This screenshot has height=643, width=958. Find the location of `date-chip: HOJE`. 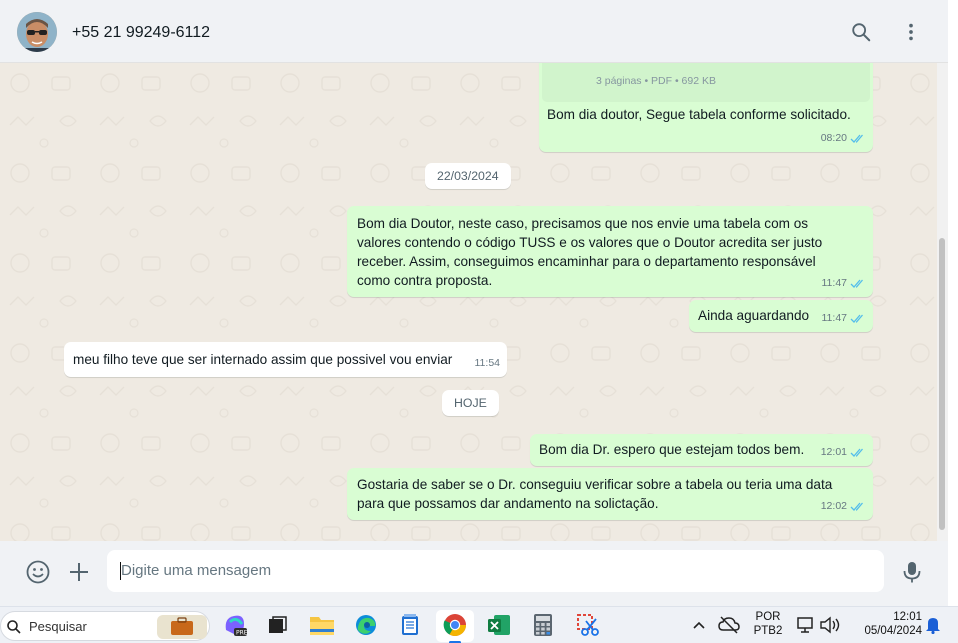

date-chip: HOJE is located at coordinates (470, 403).